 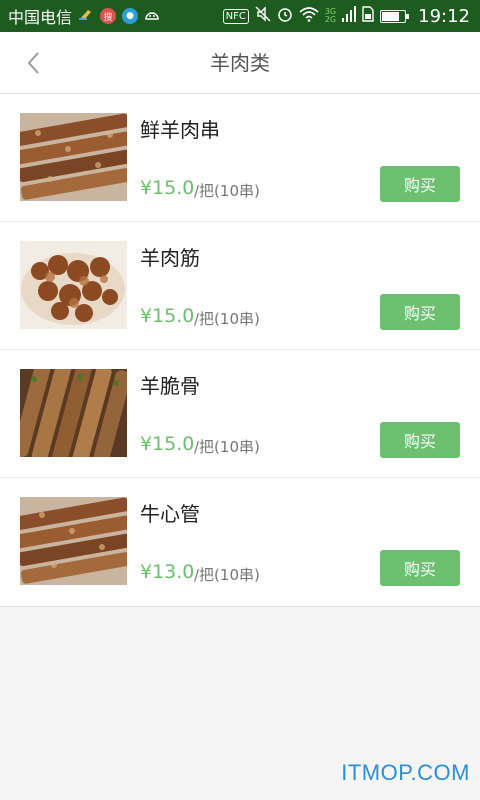 What do you see at coordinates (444, 16) in the screenshot?
I see `clock: 19:12` at bounding box center [444, 16].